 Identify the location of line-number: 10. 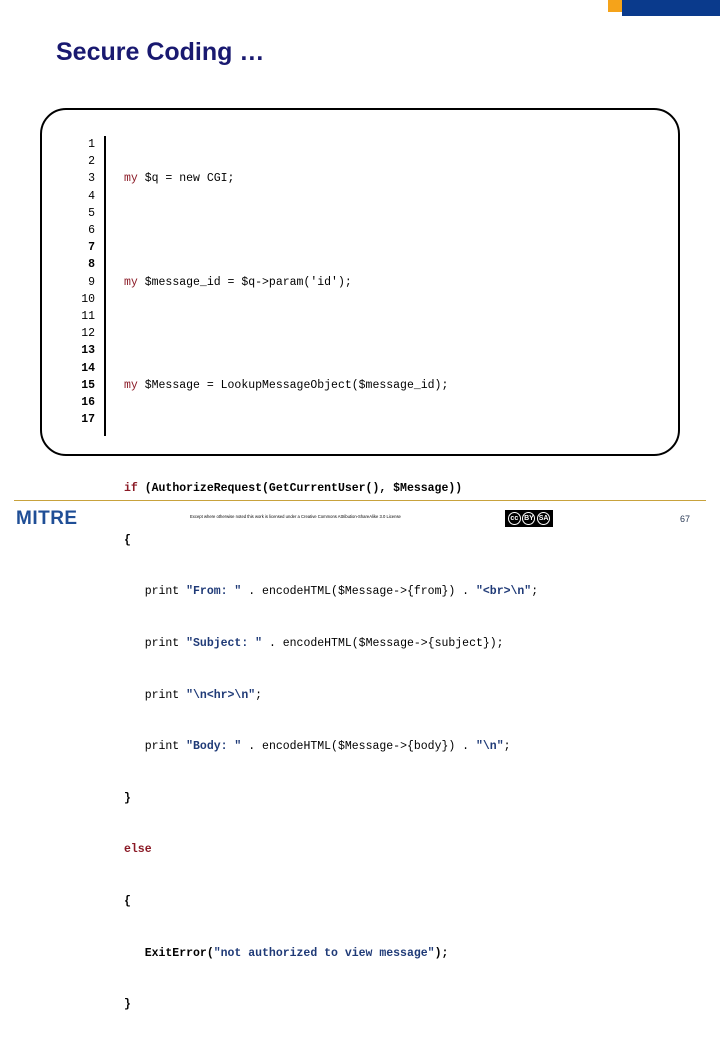
(88, 299).